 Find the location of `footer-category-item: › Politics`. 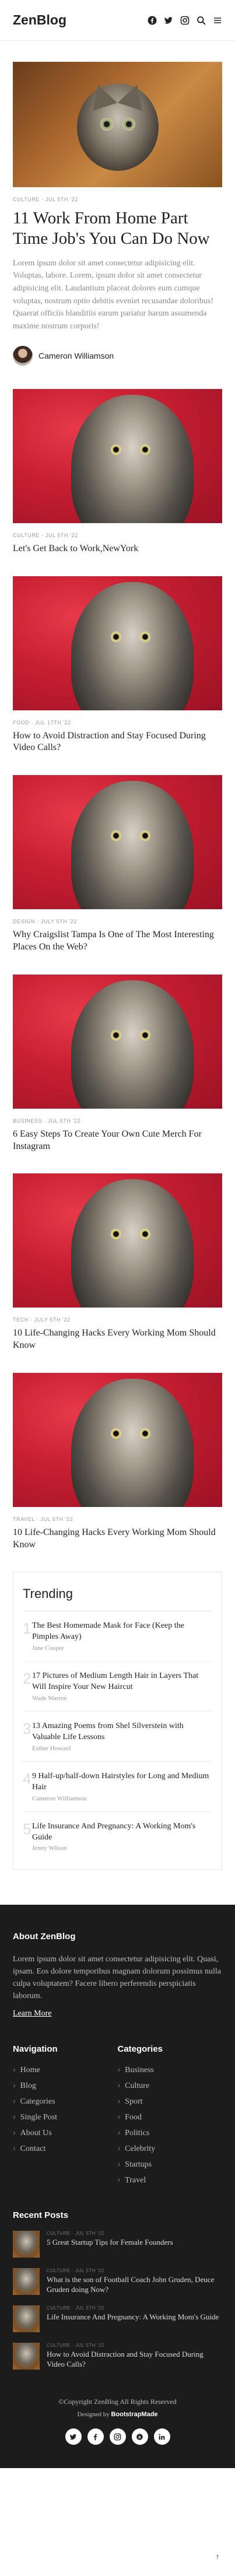

footer-category-item: › Politics is located at coordinates (170, 2133).